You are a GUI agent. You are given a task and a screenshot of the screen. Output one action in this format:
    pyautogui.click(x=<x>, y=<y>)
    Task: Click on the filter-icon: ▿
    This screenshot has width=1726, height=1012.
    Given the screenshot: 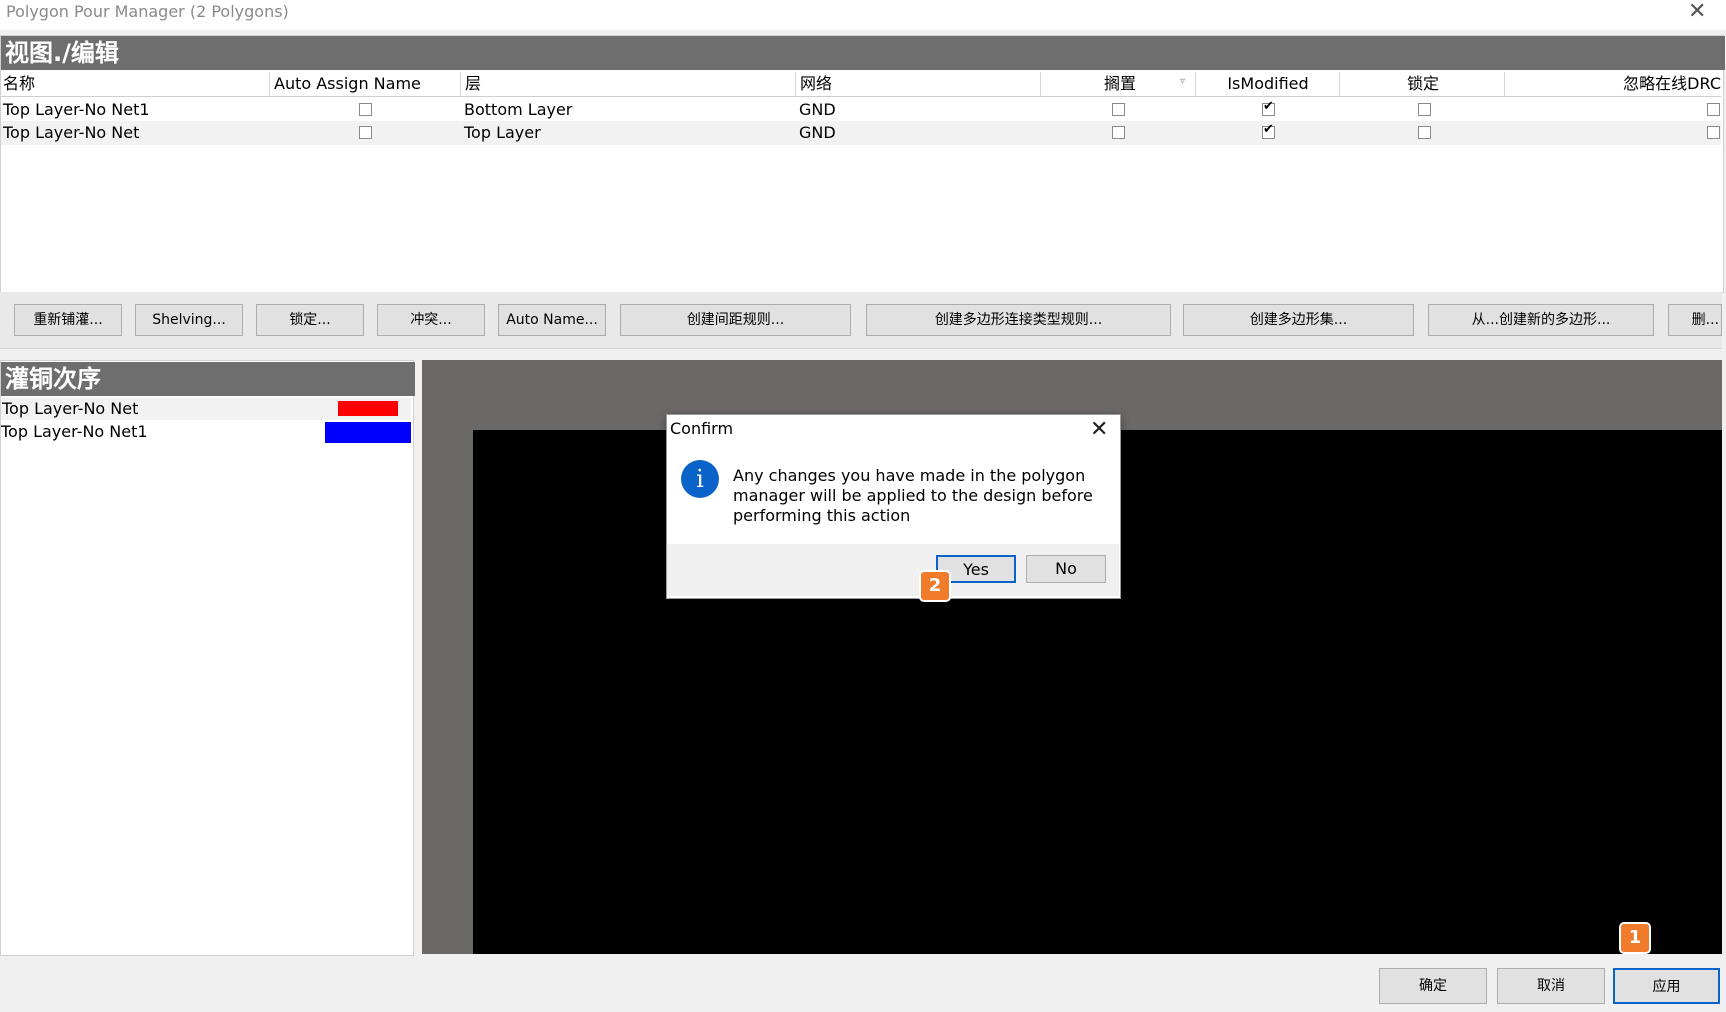 What is the action you would take?
    pyautogui.click(x=1182, y=81)
    